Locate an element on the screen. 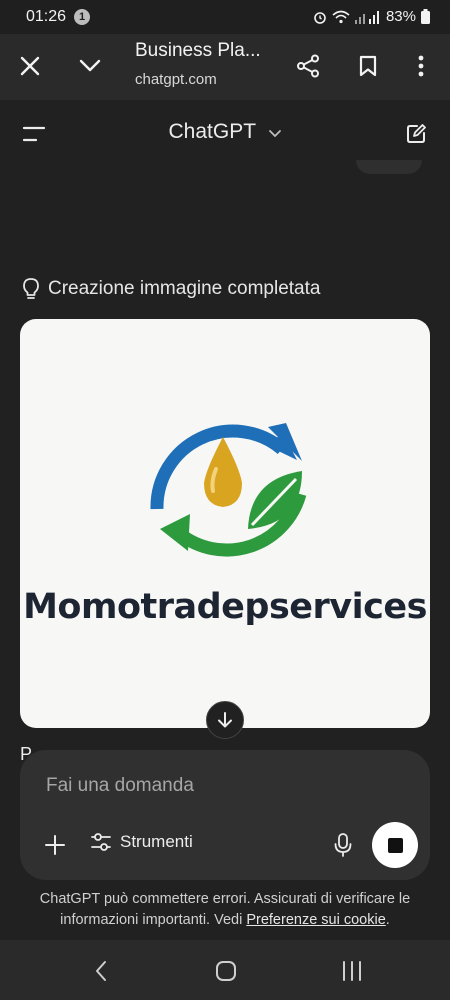 The height and width of the screenshot is (1000, 450). stop-icon is located at coordinates (395, 845).